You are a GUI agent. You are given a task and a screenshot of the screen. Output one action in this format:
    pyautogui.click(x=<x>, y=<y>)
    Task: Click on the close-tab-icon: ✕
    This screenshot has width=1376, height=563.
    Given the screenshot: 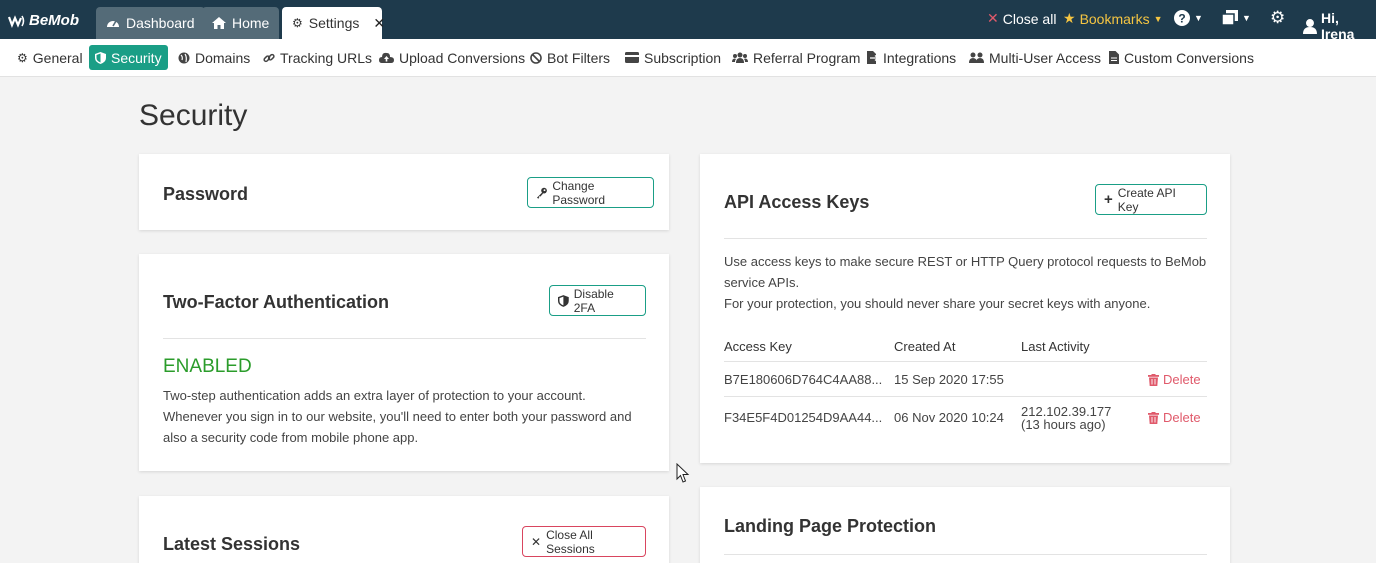 What is the action you would take?
    pyautogui.click(x=379, y=23)
    